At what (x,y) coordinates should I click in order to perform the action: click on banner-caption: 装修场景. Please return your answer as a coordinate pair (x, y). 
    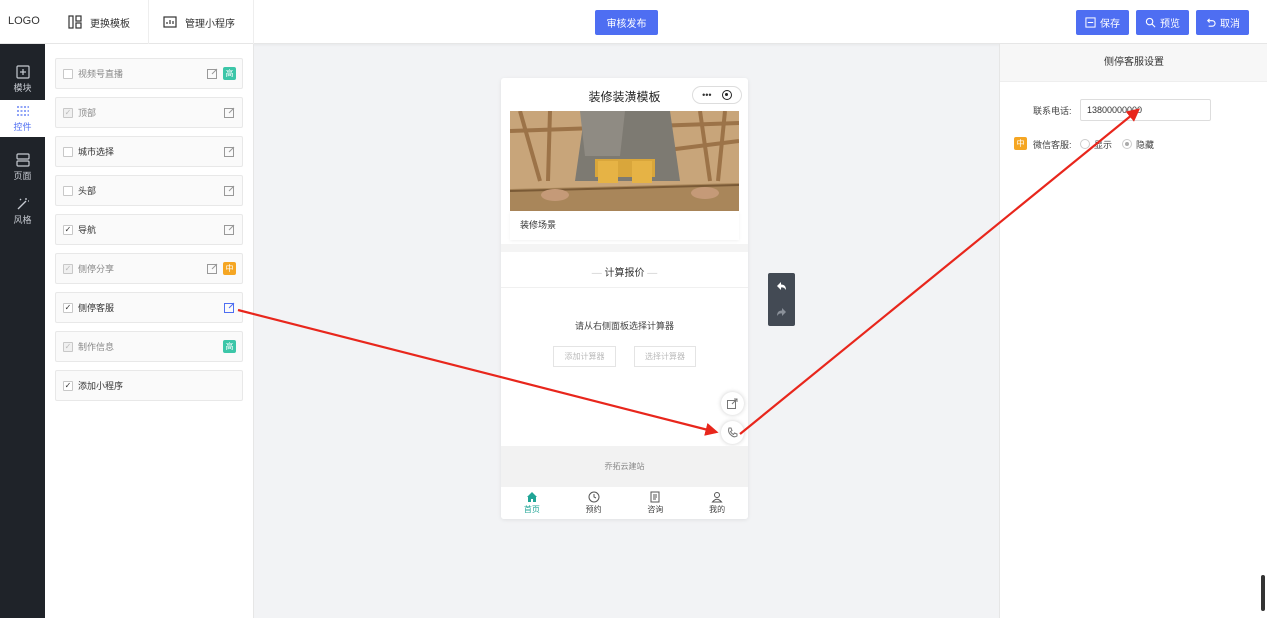
    Looking at the image, I should click on (624, 225).